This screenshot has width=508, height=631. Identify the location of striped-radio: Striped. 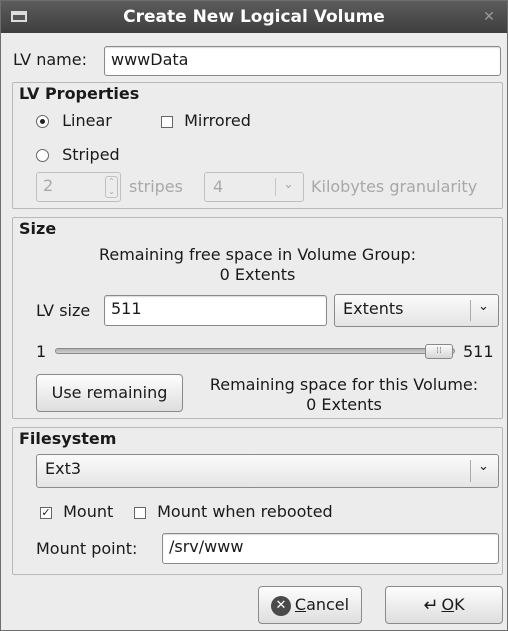
(78, 154).